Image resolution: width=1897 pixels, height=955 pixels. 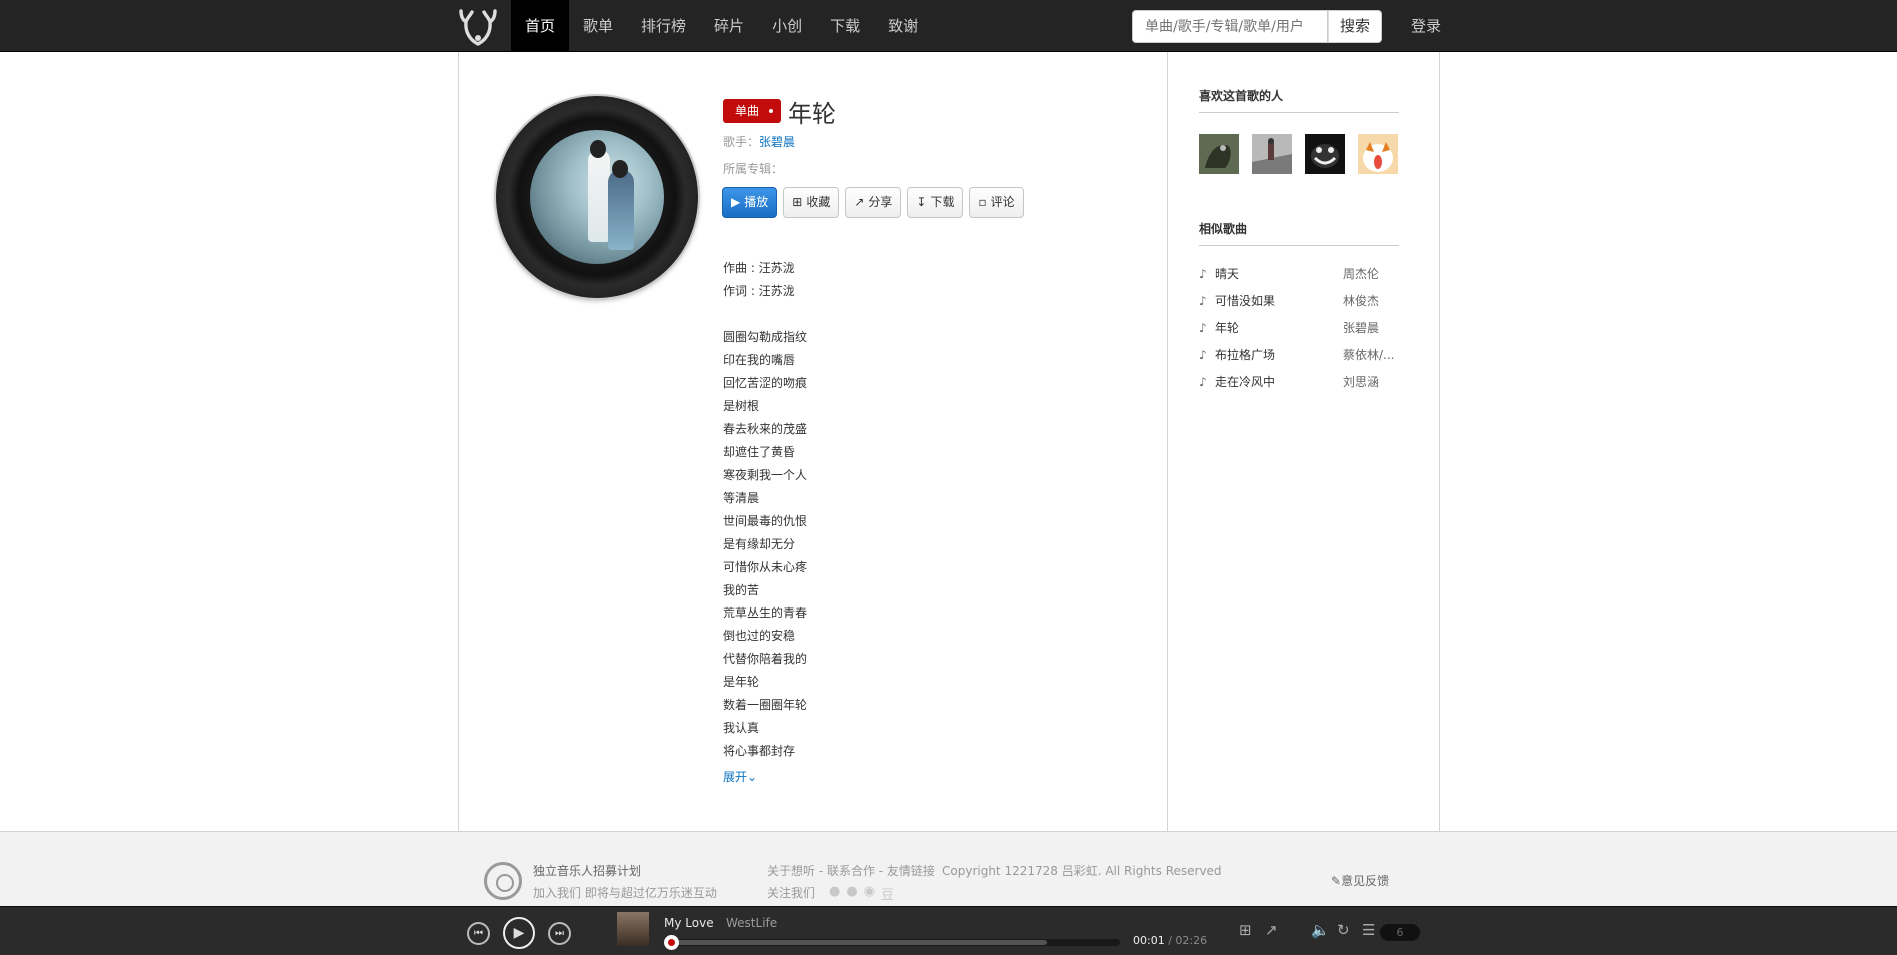 What do you see at coordinates (1191, 940) in the screenshot?
I see `duration: 02:26` at bounding box center [1191, 940].